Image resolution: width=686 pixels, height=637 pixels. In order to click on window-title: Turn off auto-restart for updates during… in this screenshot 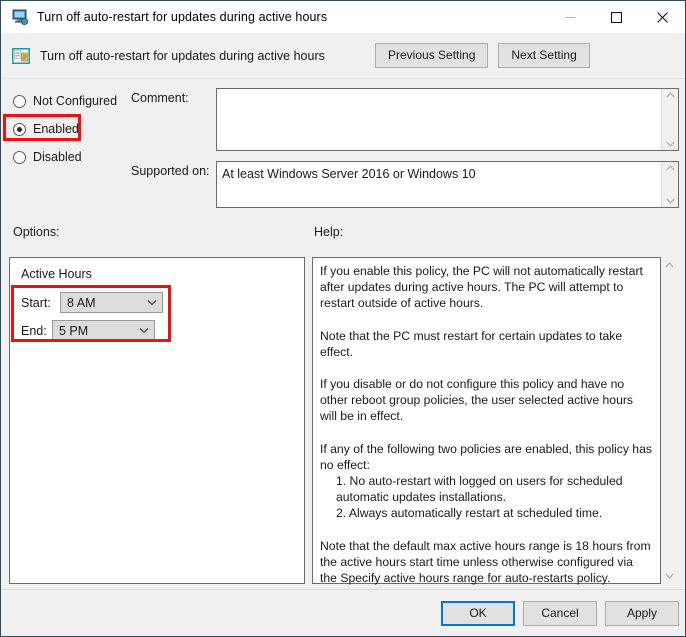, I will do `click(182, 17)`.